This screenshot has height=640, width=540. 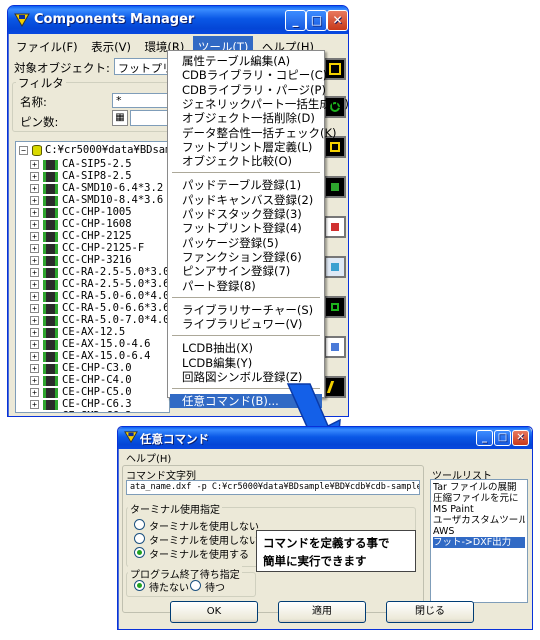 I want to click on tools-menu-item: データ整合性一括チェック(K), so click(x=253, y=133).